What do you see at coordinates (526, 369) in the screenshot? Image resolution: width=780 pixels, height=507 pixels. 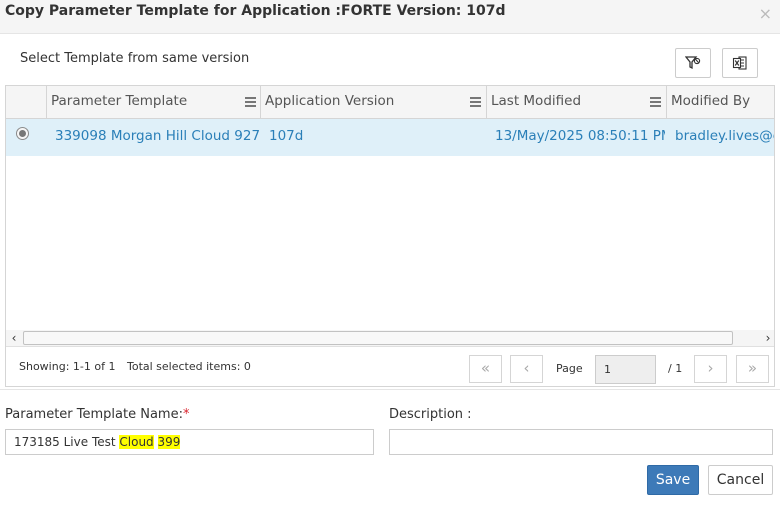 I see `previous-page-button: ‹` at bounding box center [526, 369].